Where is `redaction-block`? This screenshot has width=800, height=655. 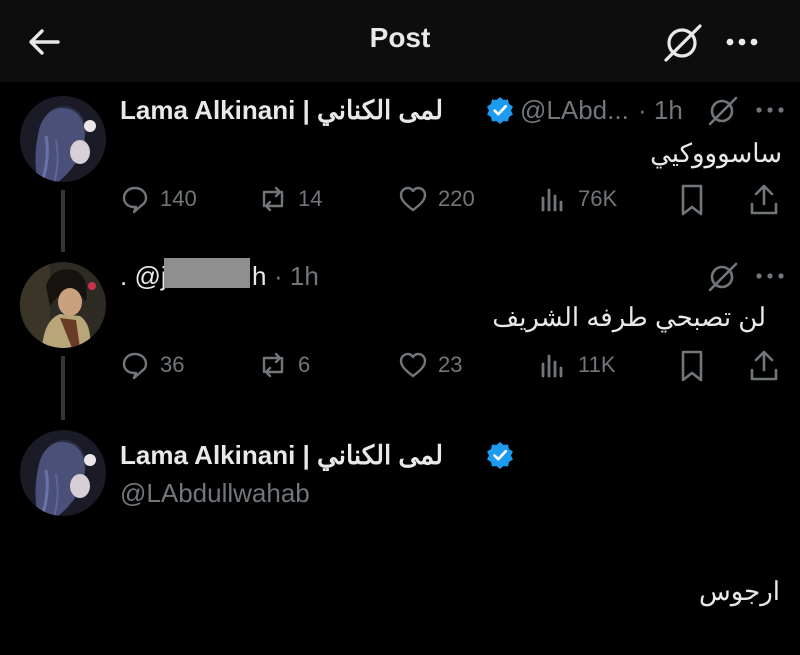
redaction-block is located at coordinates (207, 273).